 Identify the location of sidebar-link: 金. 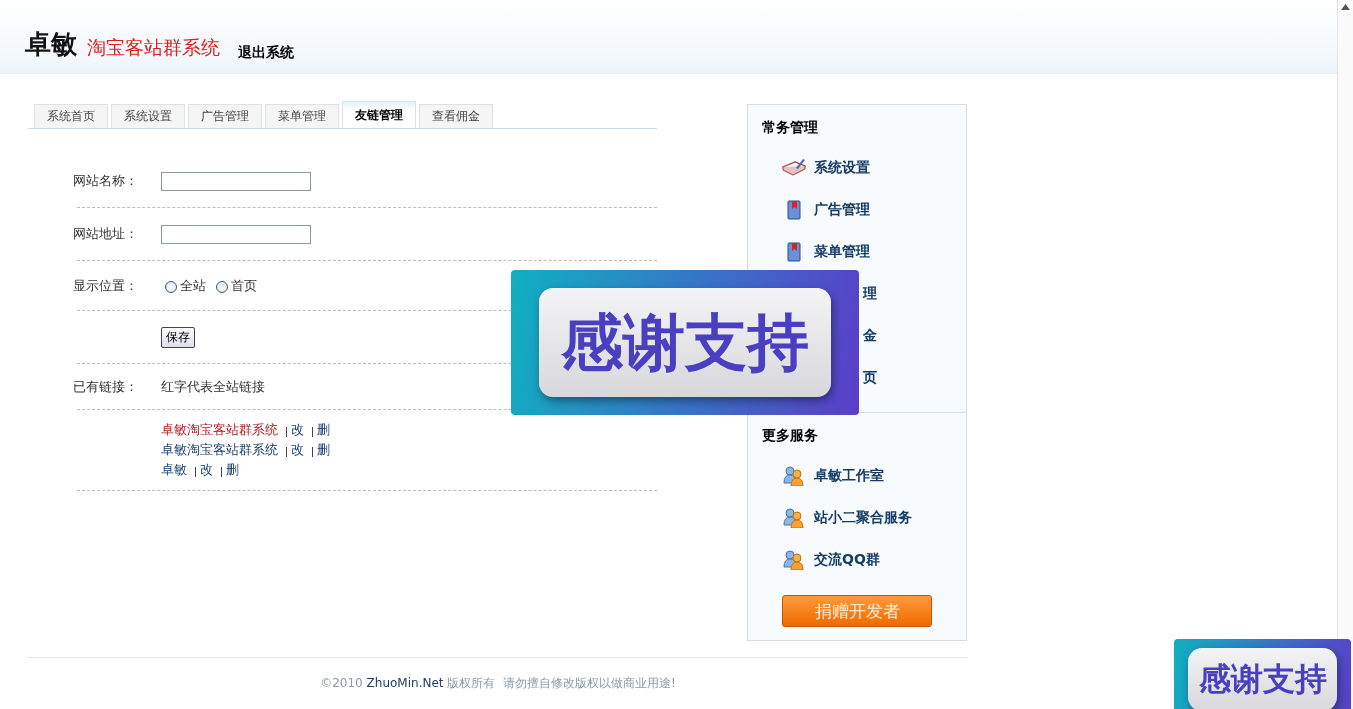
(870, 336).